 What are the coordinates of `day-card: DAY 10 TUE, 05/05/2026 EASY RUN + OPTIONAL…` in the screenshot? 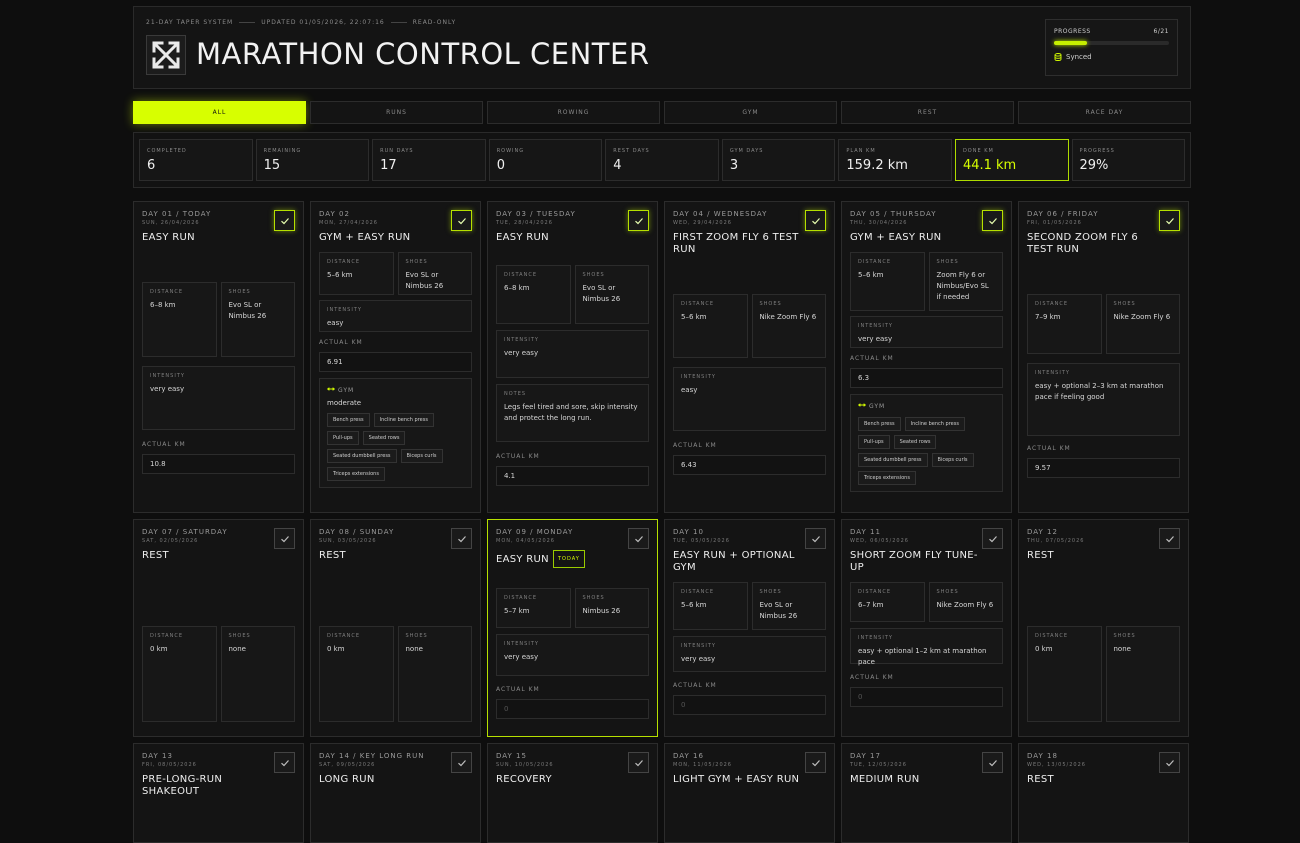 It's located at (749, 628).